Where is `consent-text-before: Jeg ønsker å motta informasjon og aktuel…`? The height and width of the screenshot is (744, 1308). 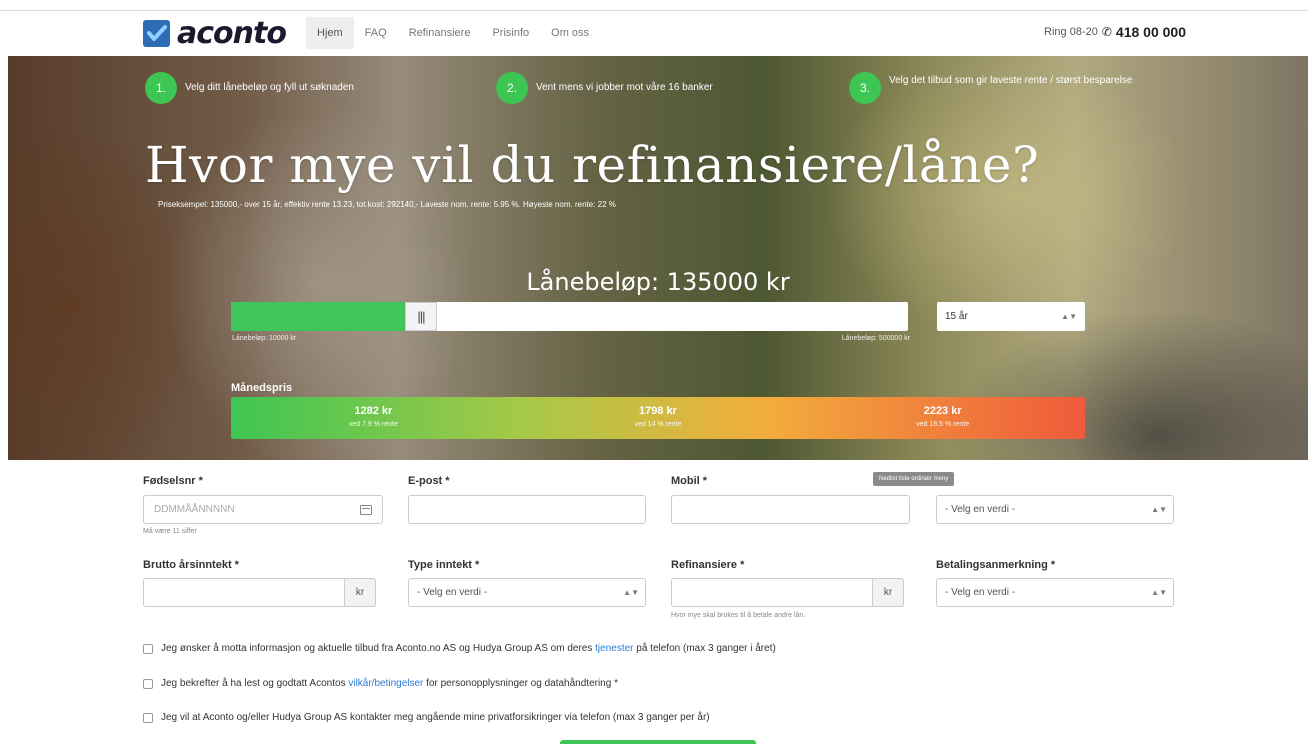 consent-text-before: Jeg ønsker å motta informasjon og aktuel… is located at coordinates (378, 648).